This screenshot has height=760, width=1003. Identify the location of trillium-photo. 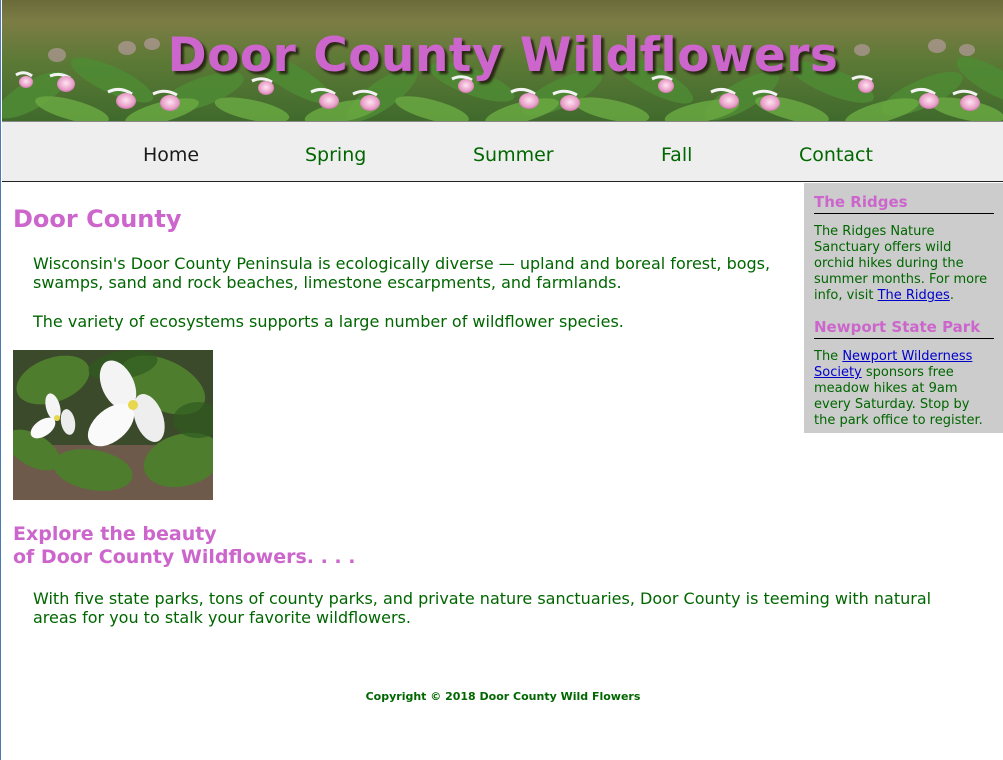
(113, 425).